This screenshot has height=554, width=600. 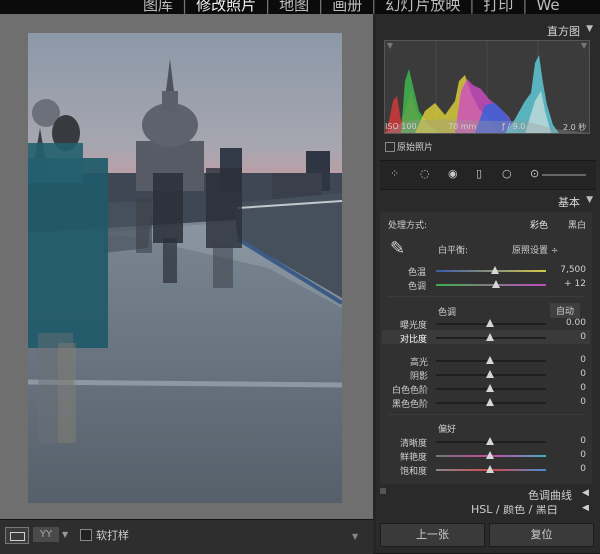 I want to click on tint-slider, so click(x=491, y=285).